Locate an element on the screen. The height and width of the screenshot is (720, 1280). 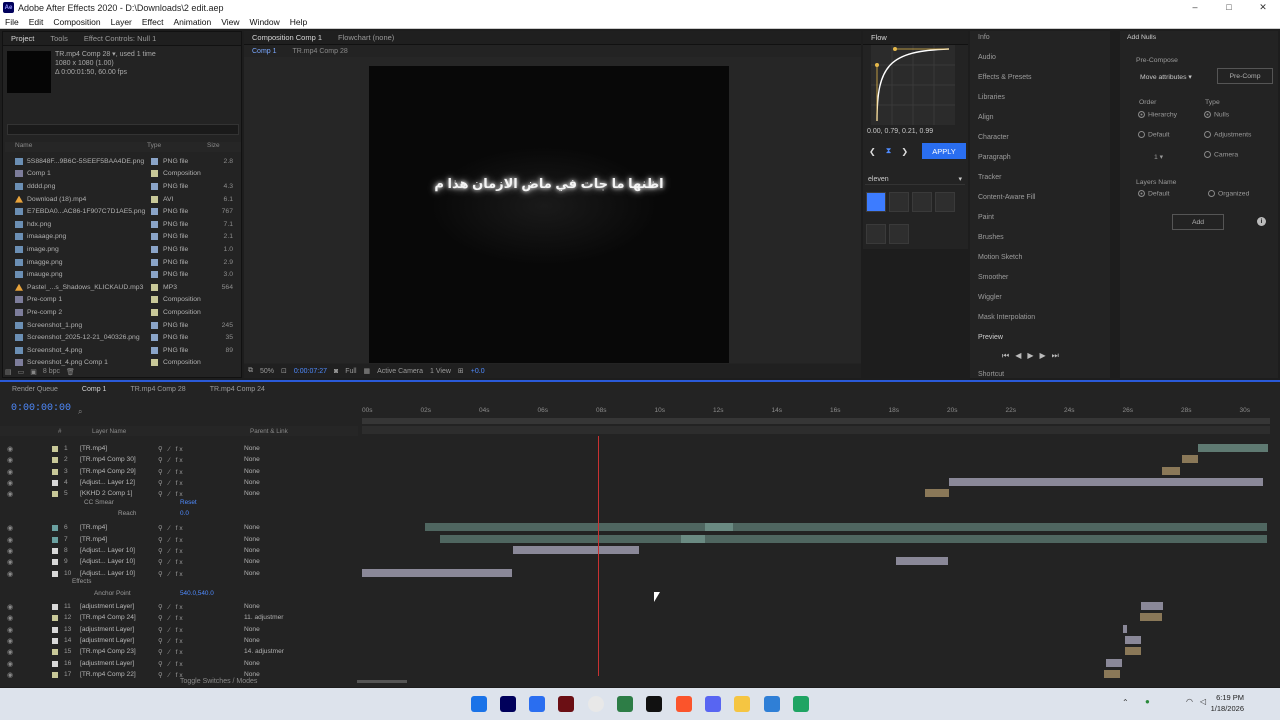
maximize-button: □ is located at coordinates (1229, 7).